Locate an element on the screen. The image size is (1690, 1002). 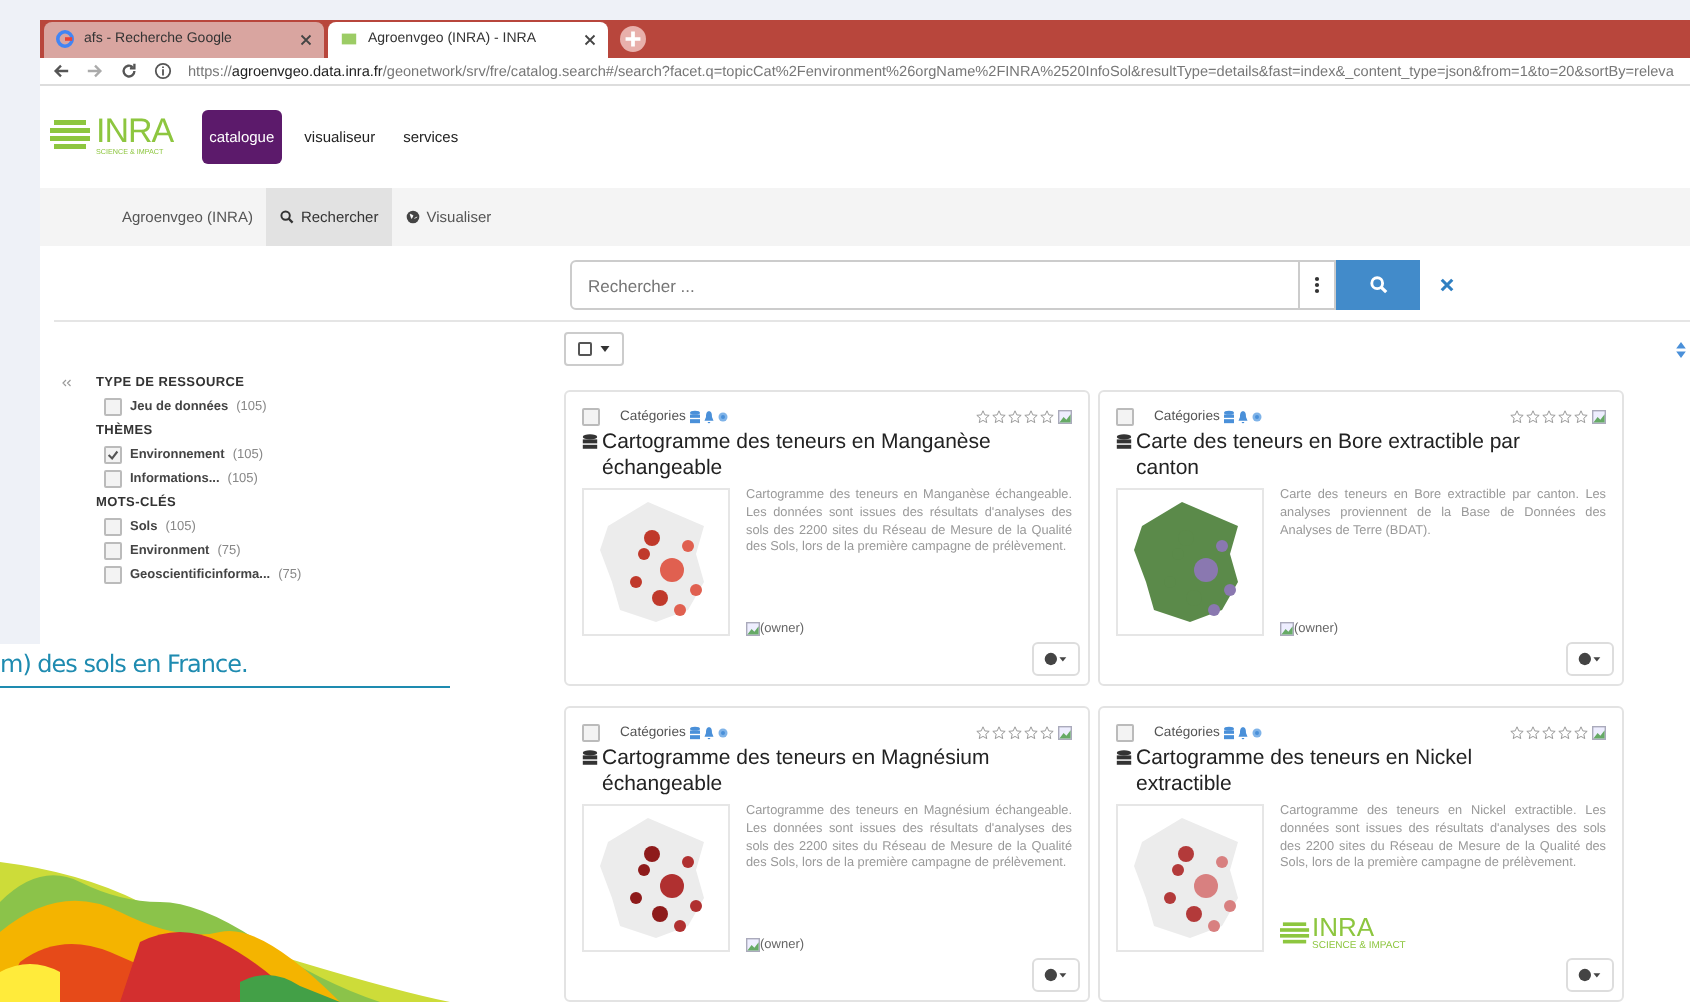
back-icon is located at coordinates (61, 70).